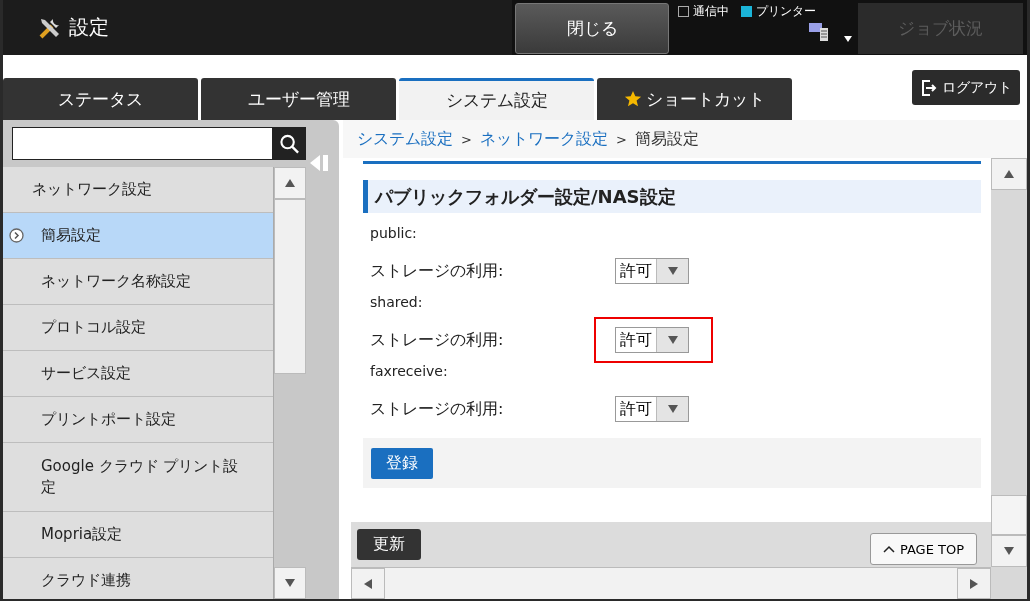 The height and width of the screenshot is (601, 1030). Describe the element at coordinates (633, 99) in the screenshot. I see `star-icon` at that location.